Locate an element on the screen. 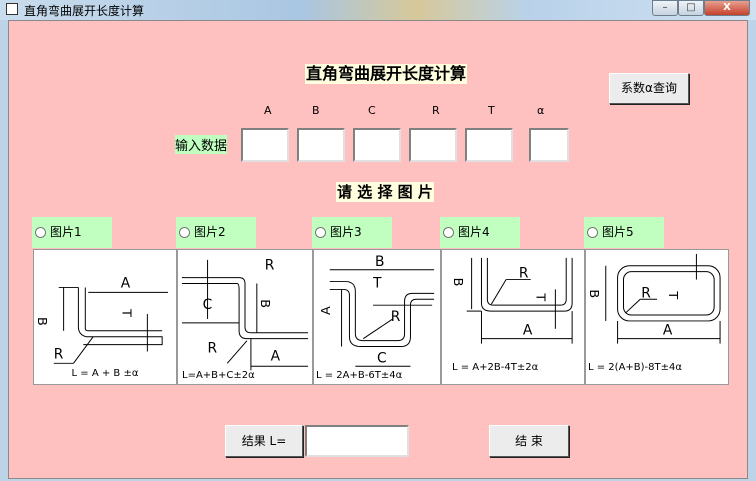 Image resolution: width=756 pixels, height=481 pixels. dim-r2-label: R is located at coordinates (213, 348).